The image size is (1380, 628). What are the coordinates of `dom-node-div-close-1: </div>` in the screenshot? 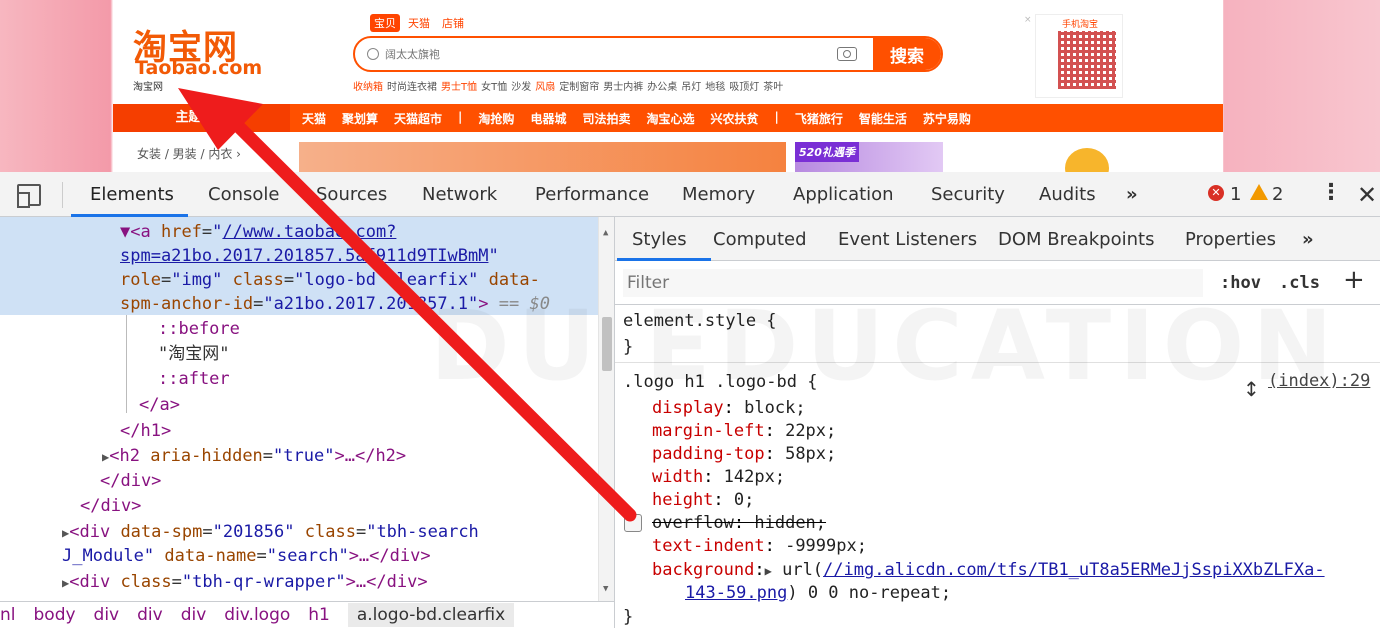 It's located at (130, 481).